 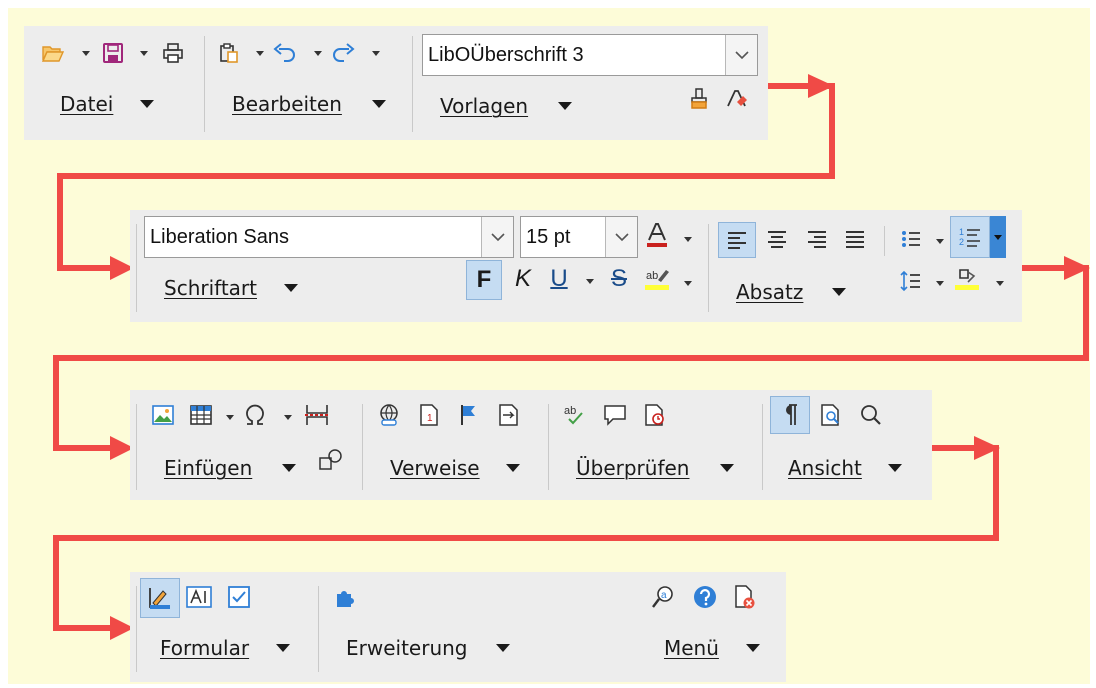 What do you see at coordinates (579, 237) in the screenshot?
I see `font-size-combo: 15 pt` at bounding box center [579, 237].